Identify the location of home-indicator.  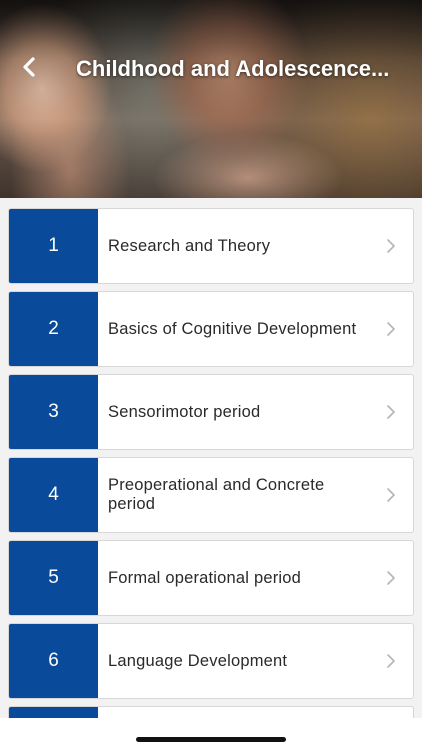
(211, 739).